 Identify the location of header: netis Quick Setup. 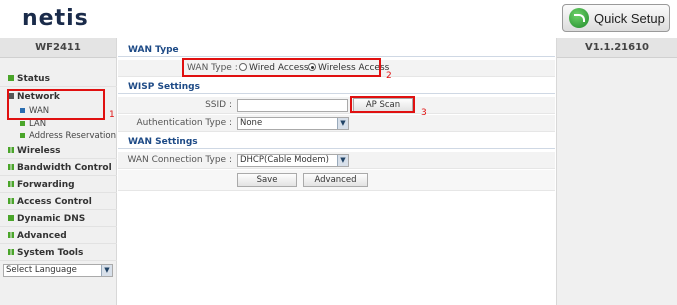
(338, 19).